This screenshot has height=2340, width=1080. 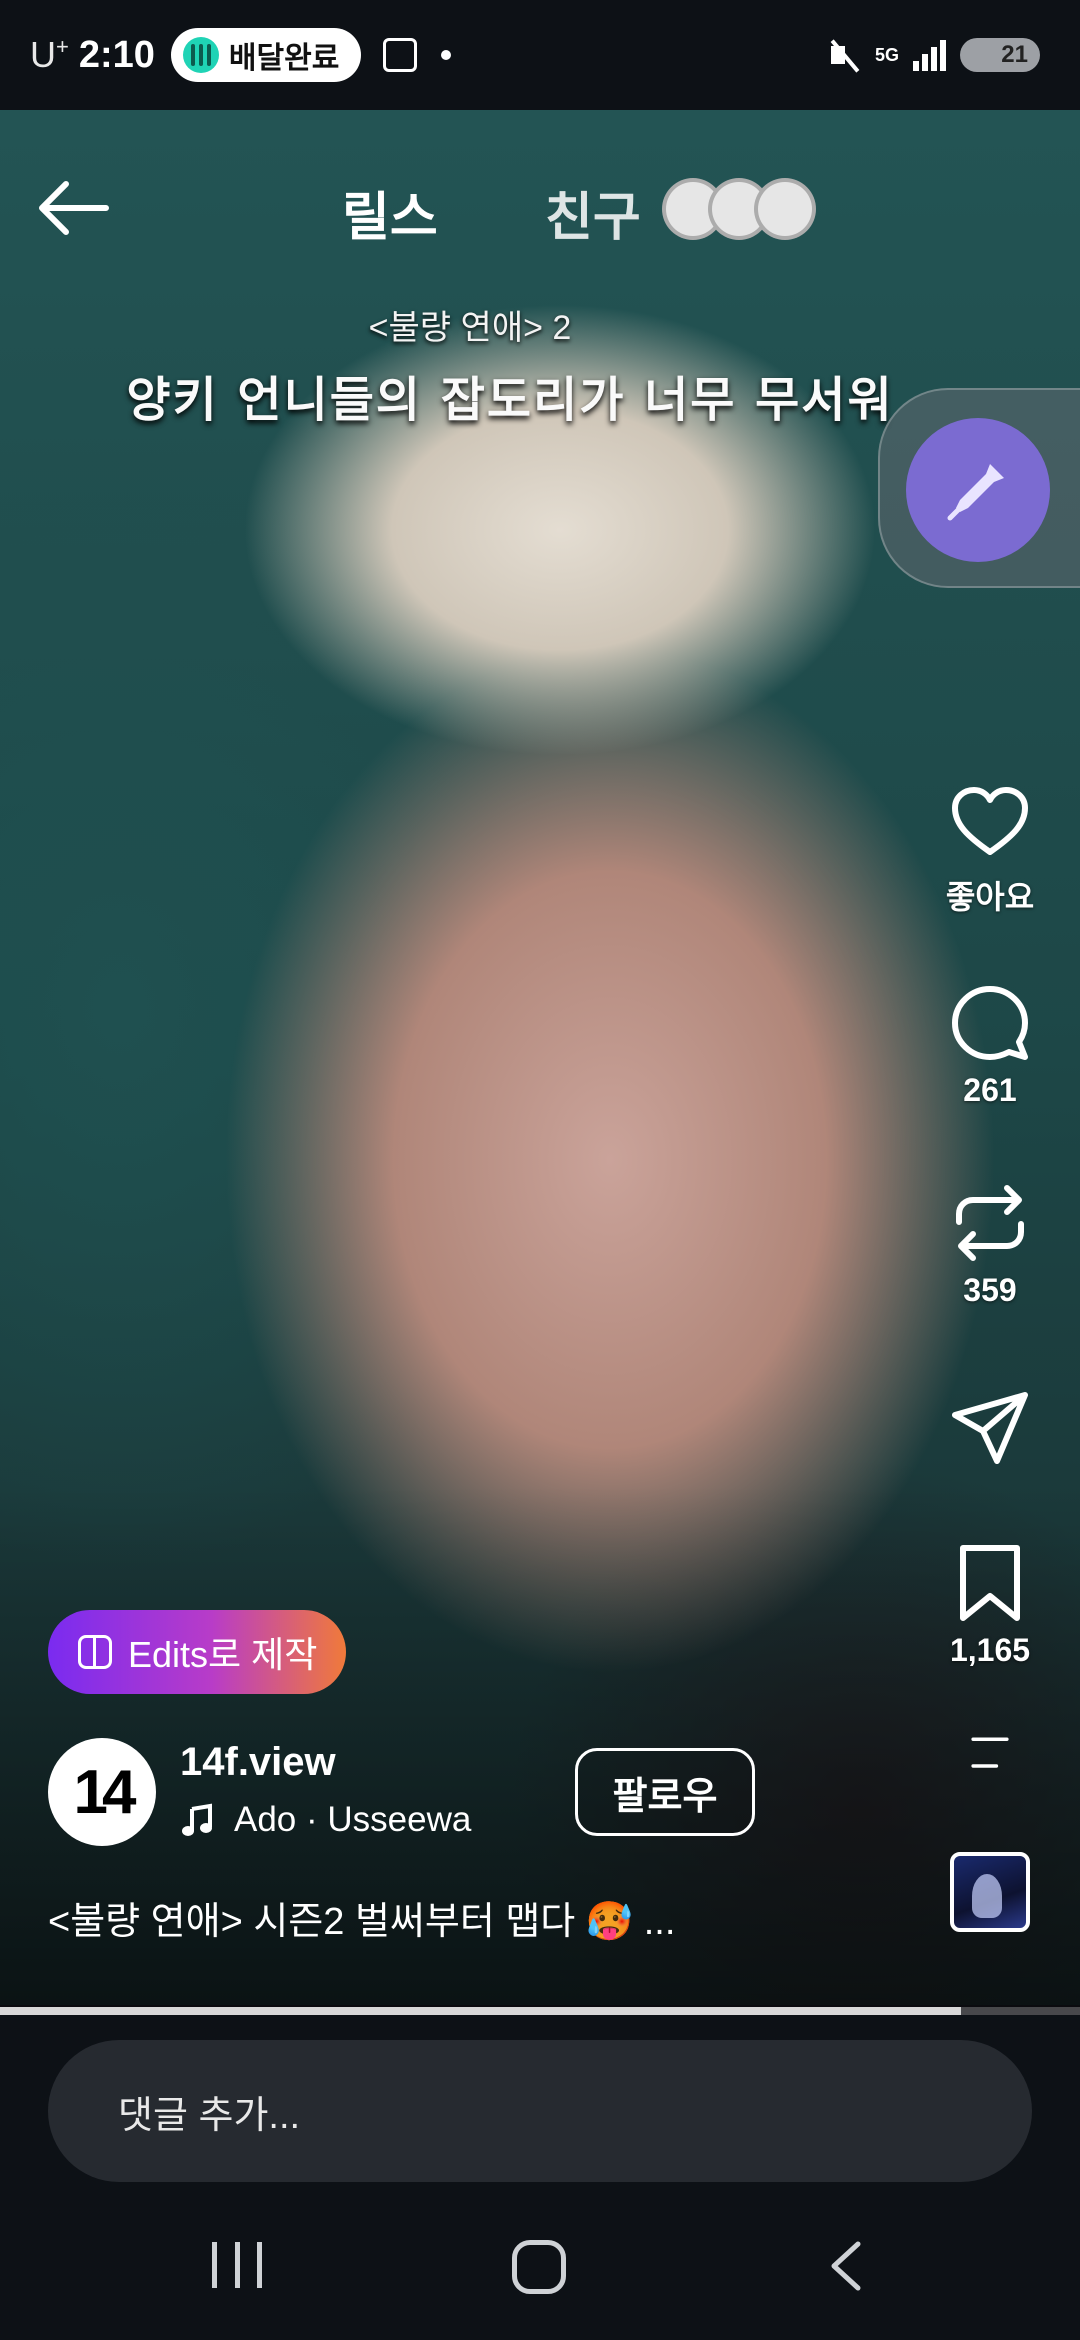 I want to click on heart-icon, so click(x=990, y=821).